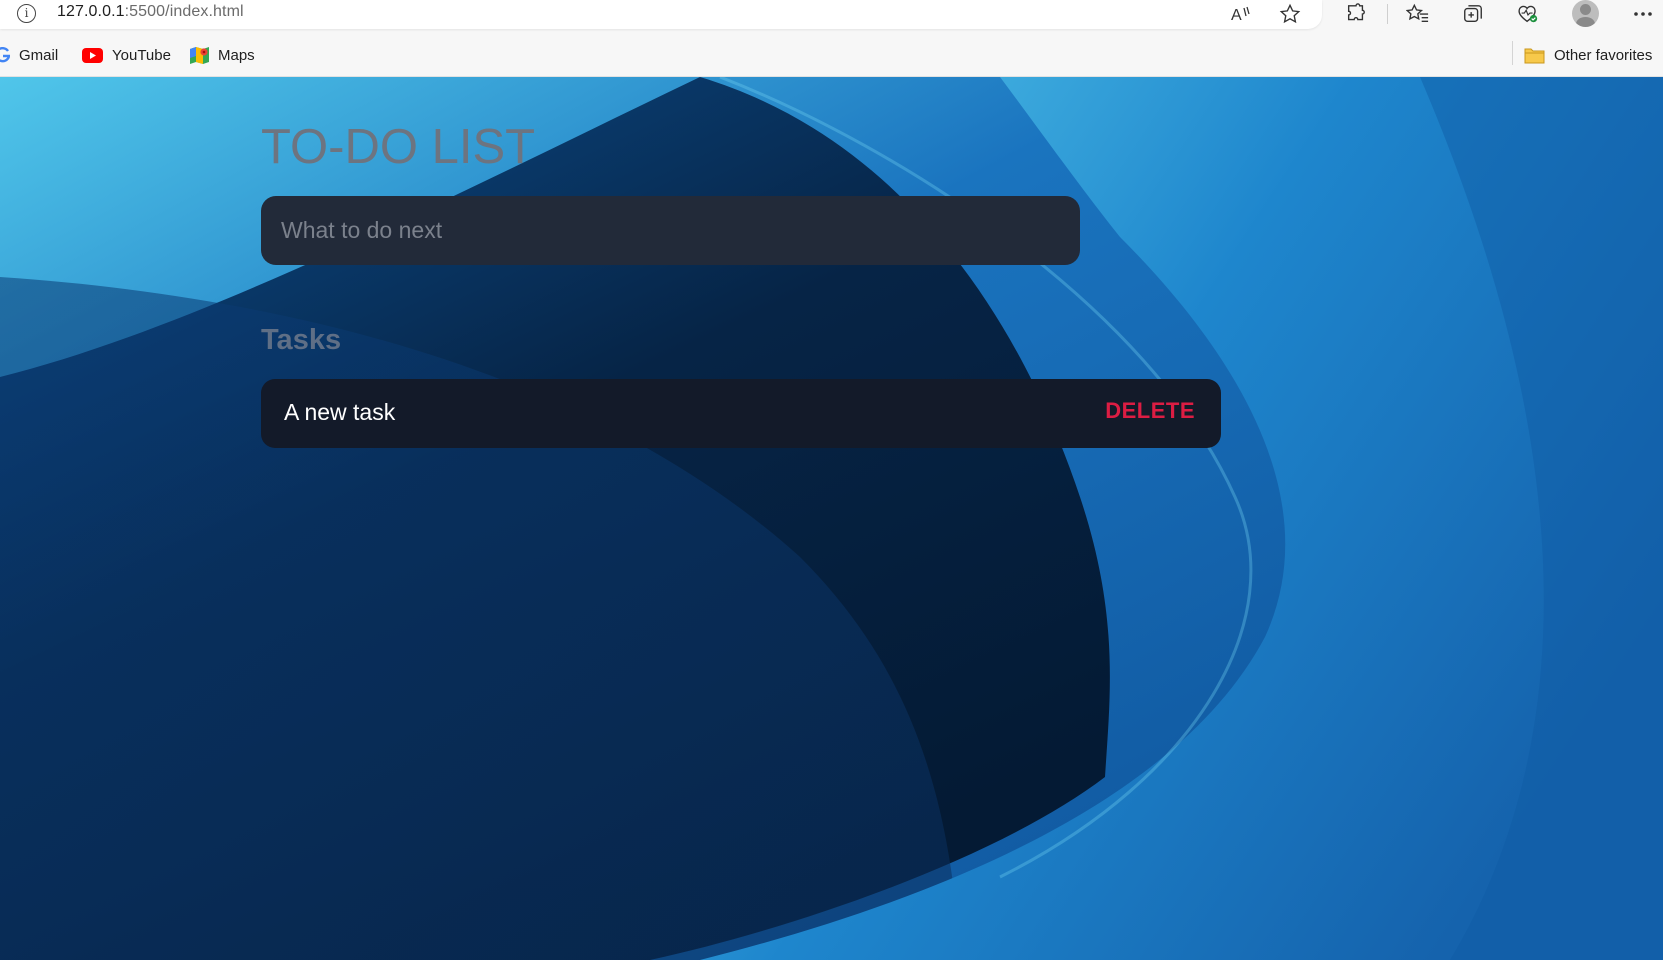  I want to click on extensions-icon, so click(1356, 14).